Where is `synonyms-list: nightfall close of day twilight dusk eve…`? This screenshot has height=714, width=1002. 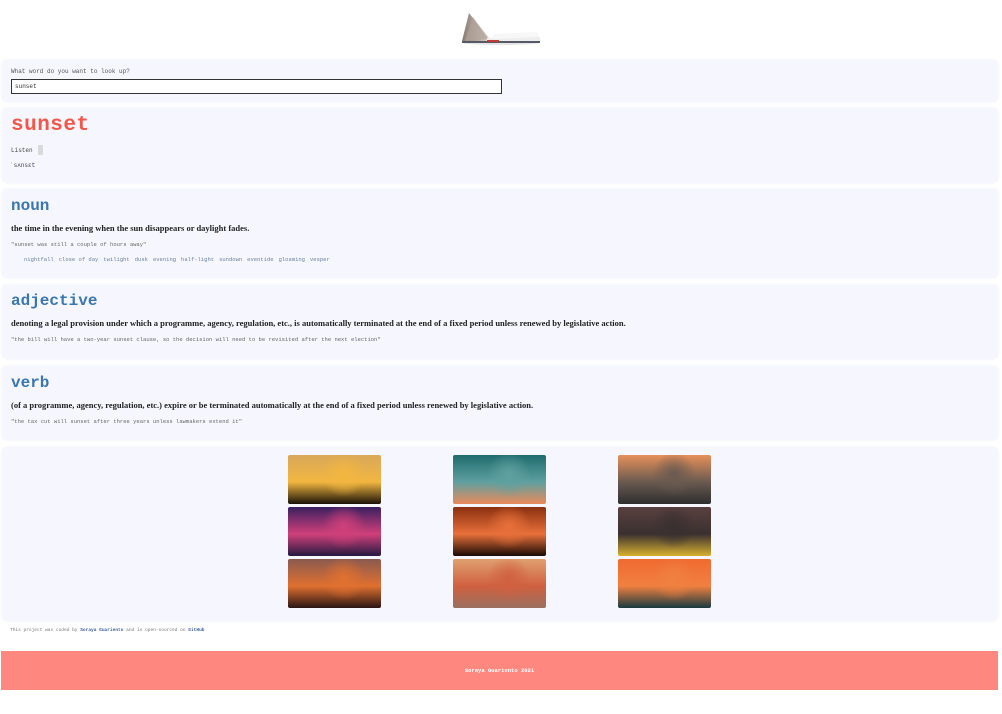 synonyms-list: nightfall close of day twilight dusk eve… is located at coordinates (177, 259).